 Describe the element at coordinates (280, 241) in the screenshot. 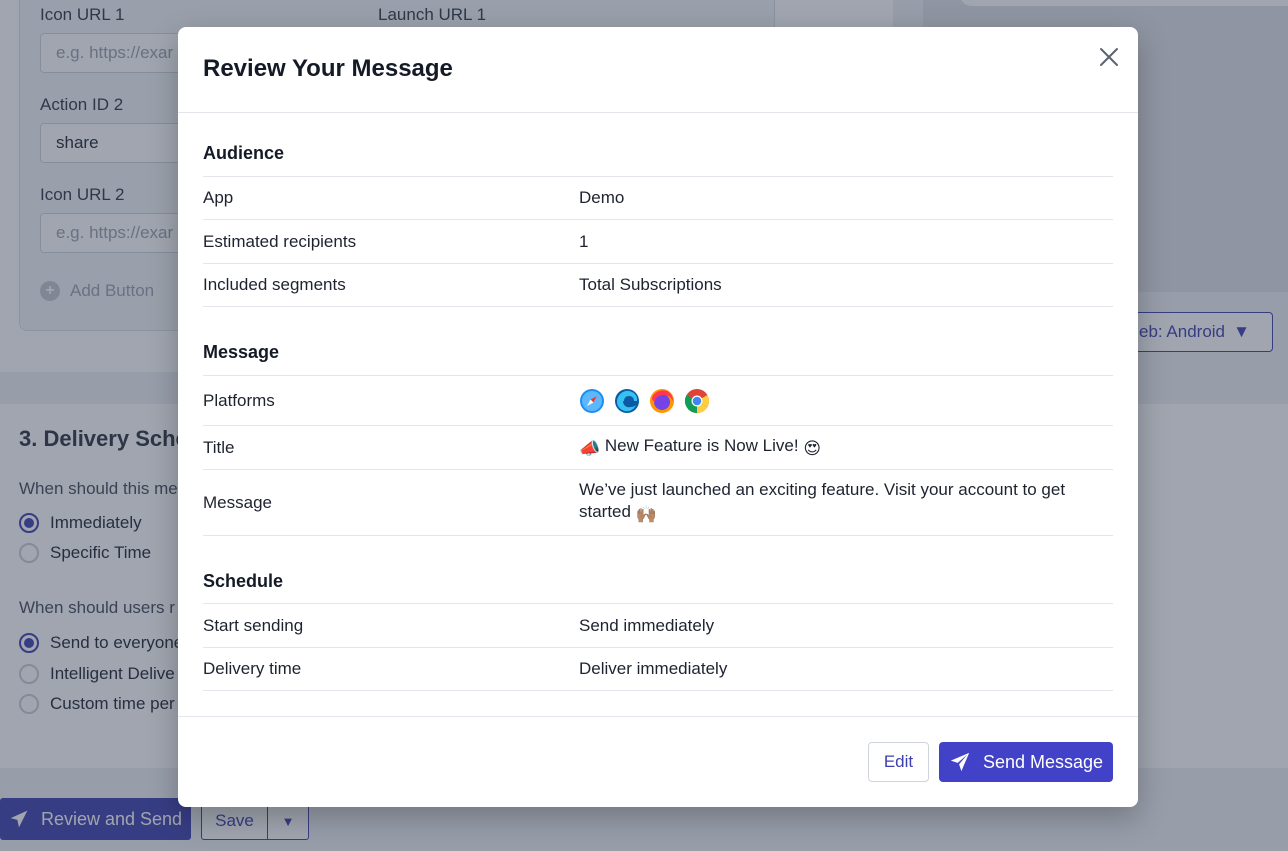

I see `row-key: Estimated recipients` at that location.